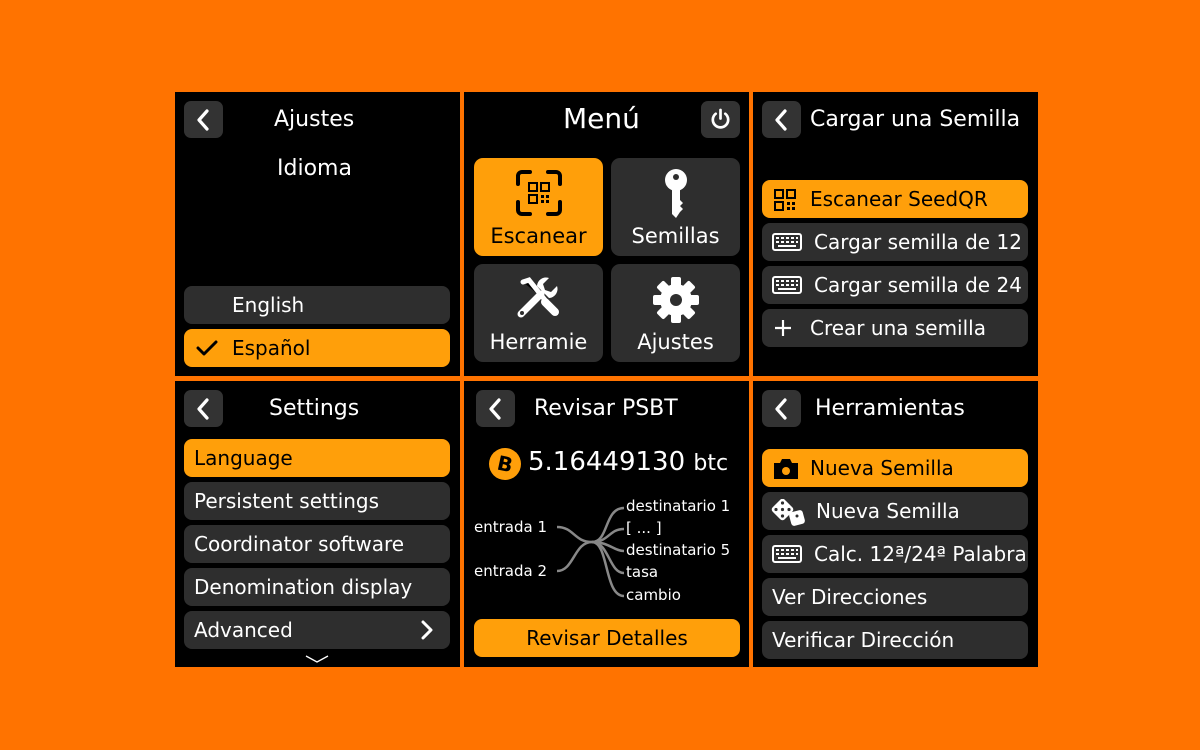 Image resolution: width=1200 pixels, height=750 pixels. I want to click on review-details-button: Revisar Detalles, so click(607, 638).